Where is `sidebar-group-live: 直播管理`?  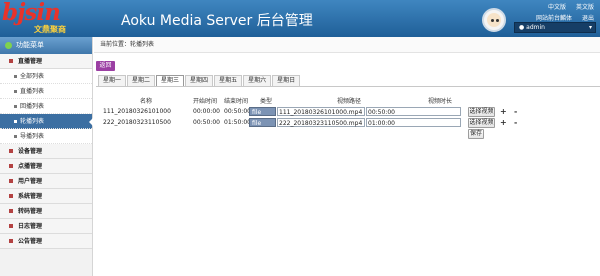
sidebar-group-live: 直播管理 is located at coordinates (46, 61).